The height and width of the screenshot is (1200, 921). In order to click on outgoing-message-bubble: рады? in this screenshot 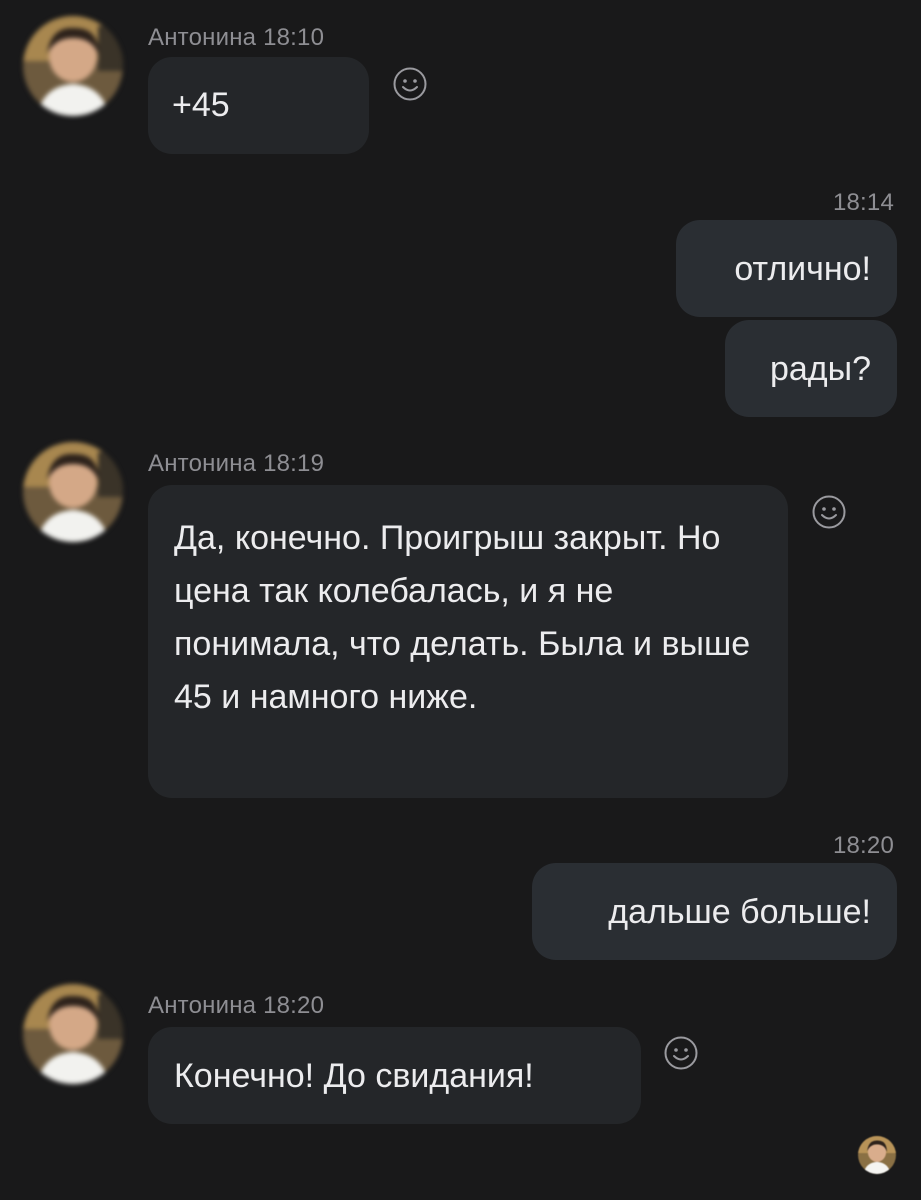, I will do `click(811, 368)`.